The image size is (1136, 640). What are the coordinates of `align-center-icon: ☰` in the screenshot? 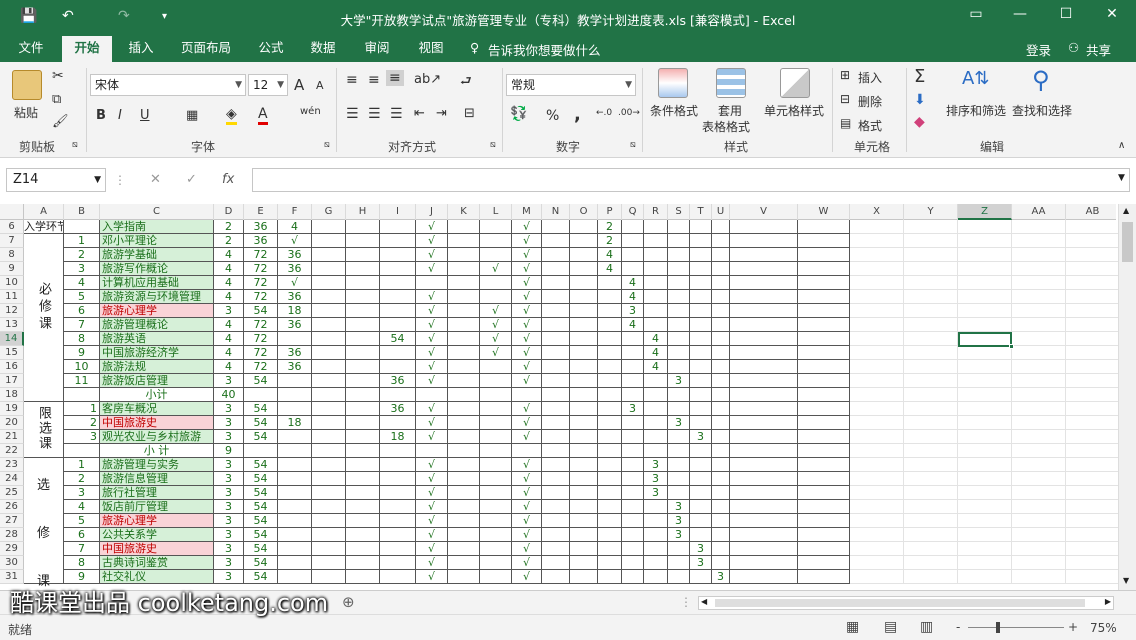 It's located at (374, 114).